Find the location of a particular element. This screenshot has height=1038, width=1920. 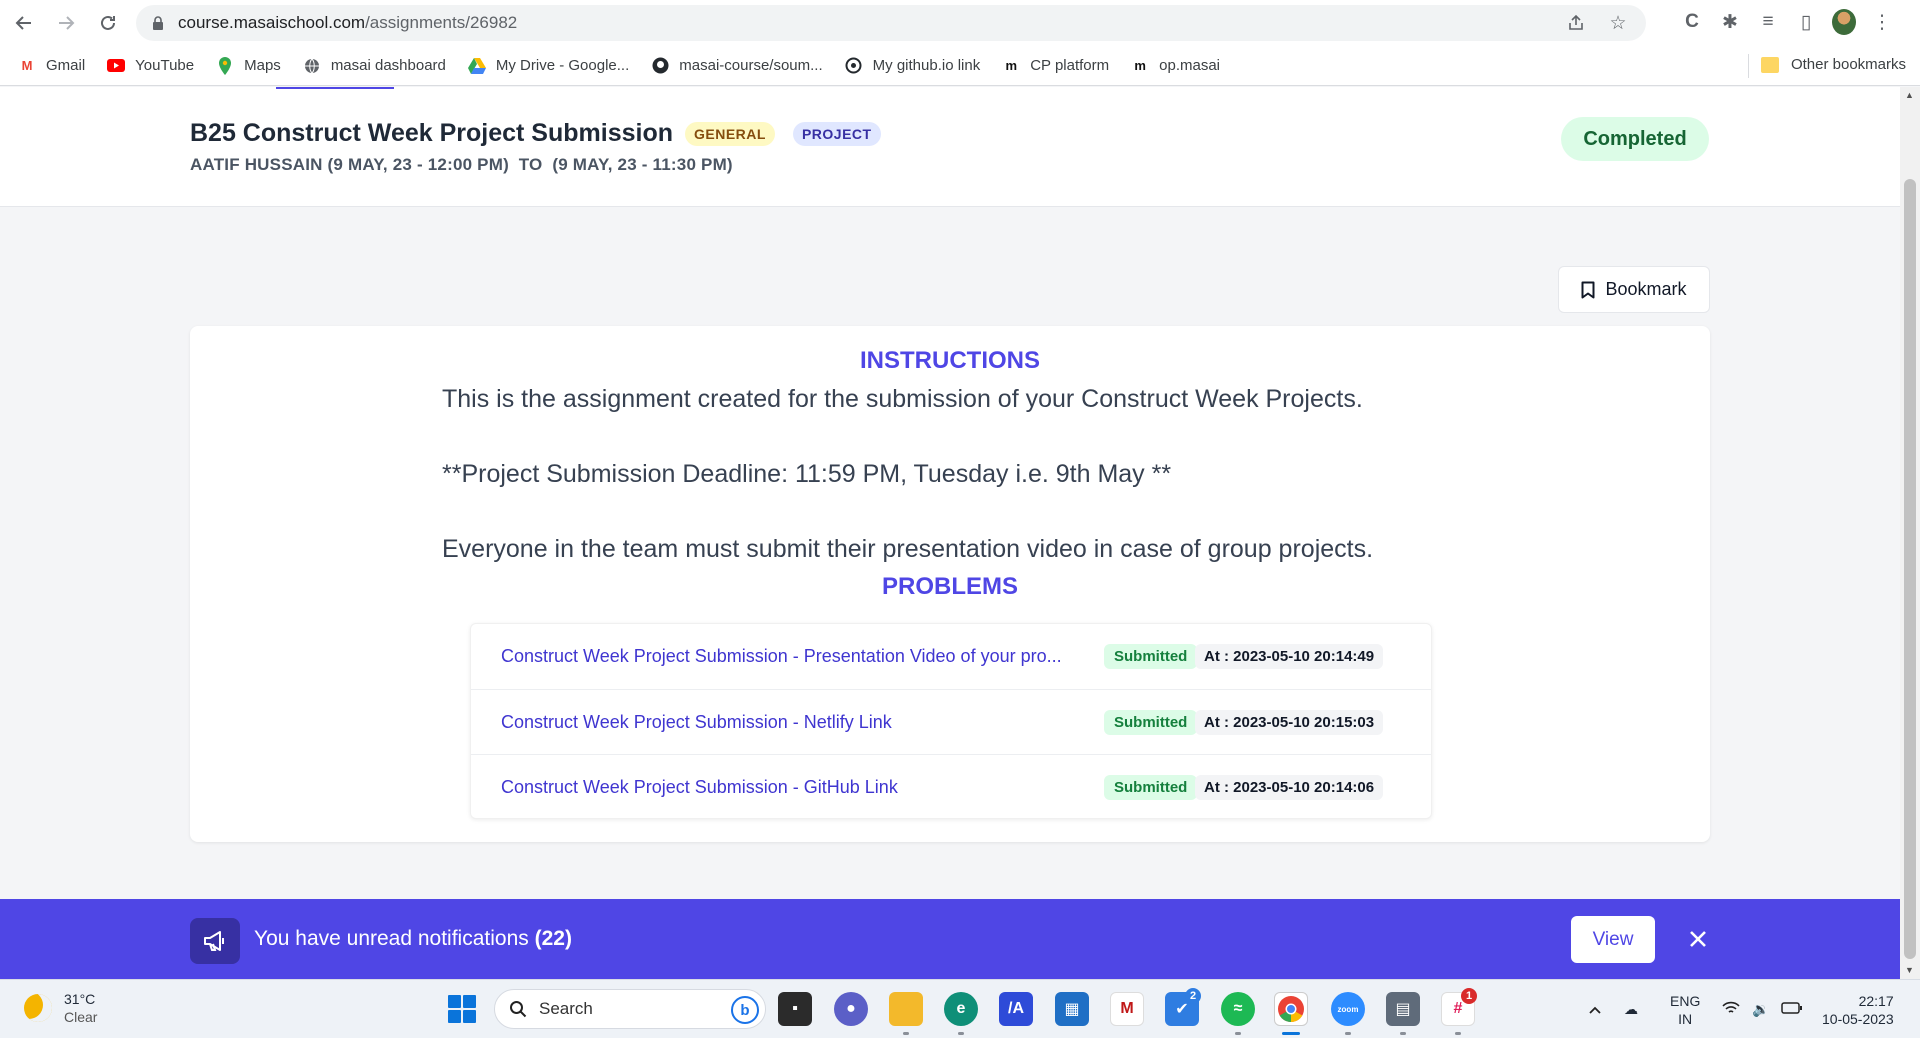

bookmark-gmail: M Gmail is located at coordinates (52, 66).